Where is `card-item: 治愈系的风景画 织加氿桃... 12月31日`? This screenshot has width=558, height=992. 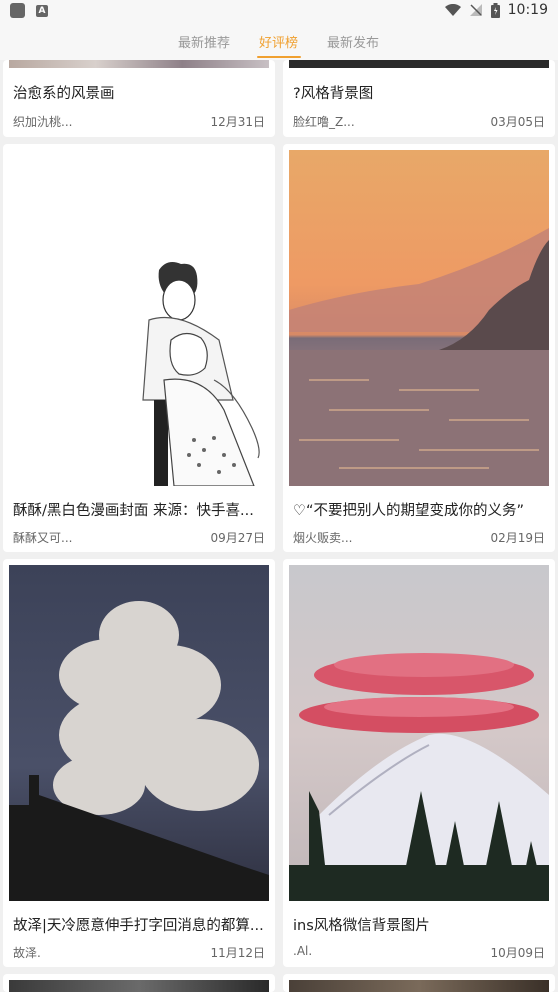
card-item: 治愈系的风景画 织加氿桃... 12月31日 is located at coordinates (139, 98).